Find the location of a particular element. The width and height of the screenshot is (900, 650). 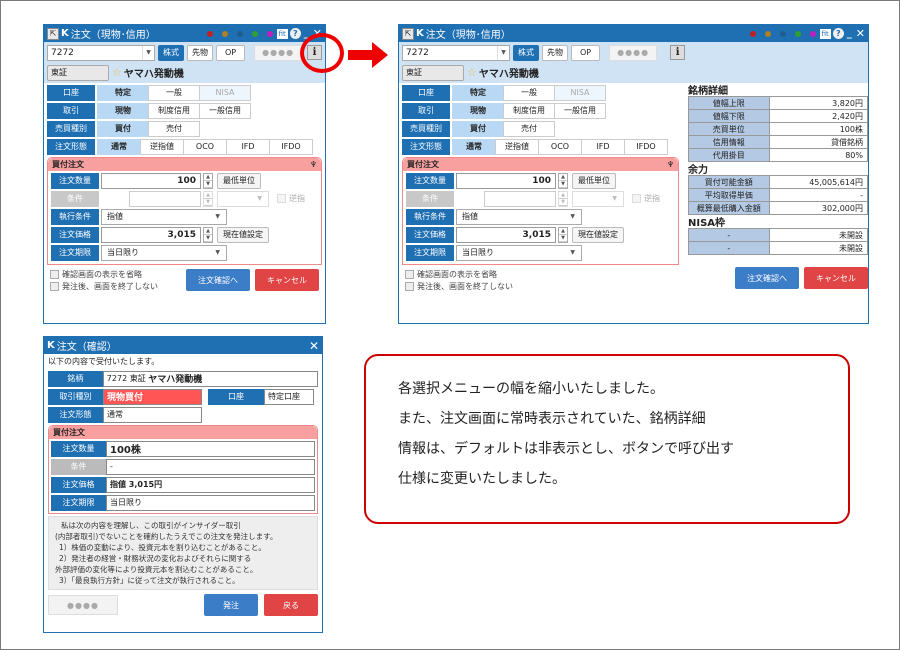

expiry-label: 注文期限 is located at coordinates (78, 502).